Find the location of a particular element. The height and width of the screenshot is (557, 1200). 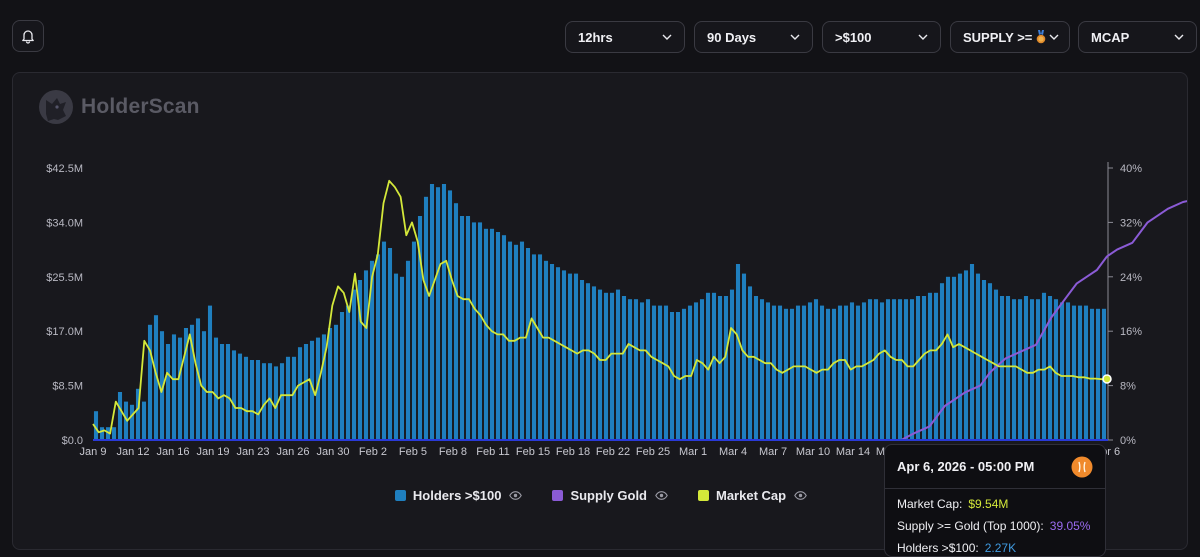

supply-filter-select: SUPPLY >= is located at coordinates (1010, 37).